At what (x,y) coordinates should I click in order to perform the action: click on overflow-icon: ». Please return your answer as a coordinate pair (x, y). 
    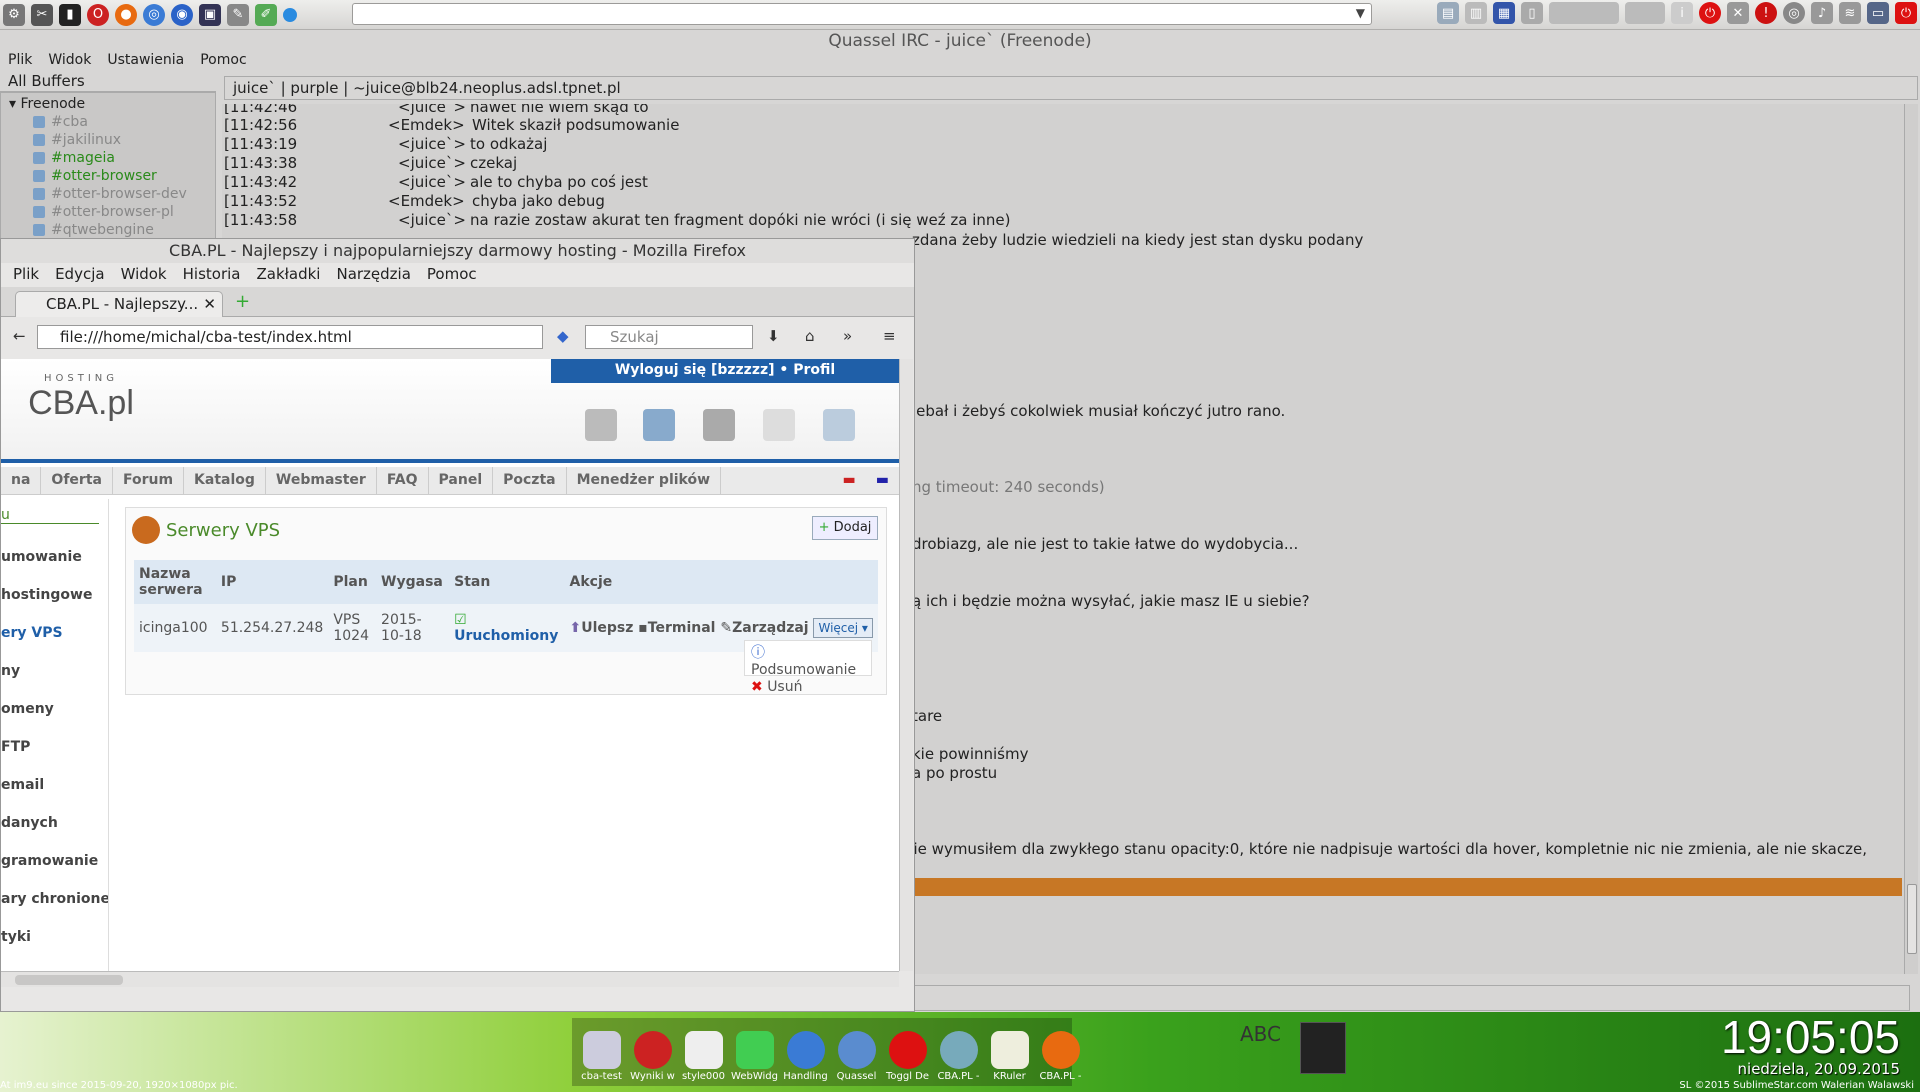
    Looking at the image, I should click on (847, 336).